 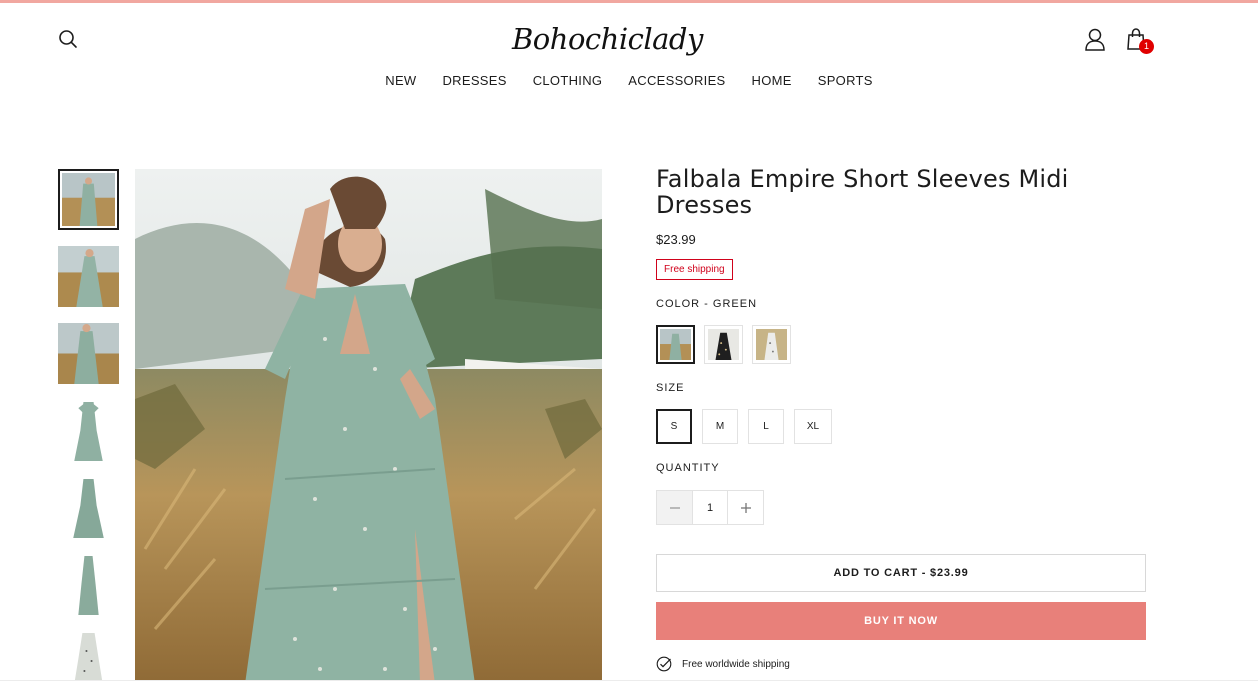 What do you see at coordinates (772, 82) in the screenshot?
I see `nav-item-home: HOME` at bounding box center [772, 82].